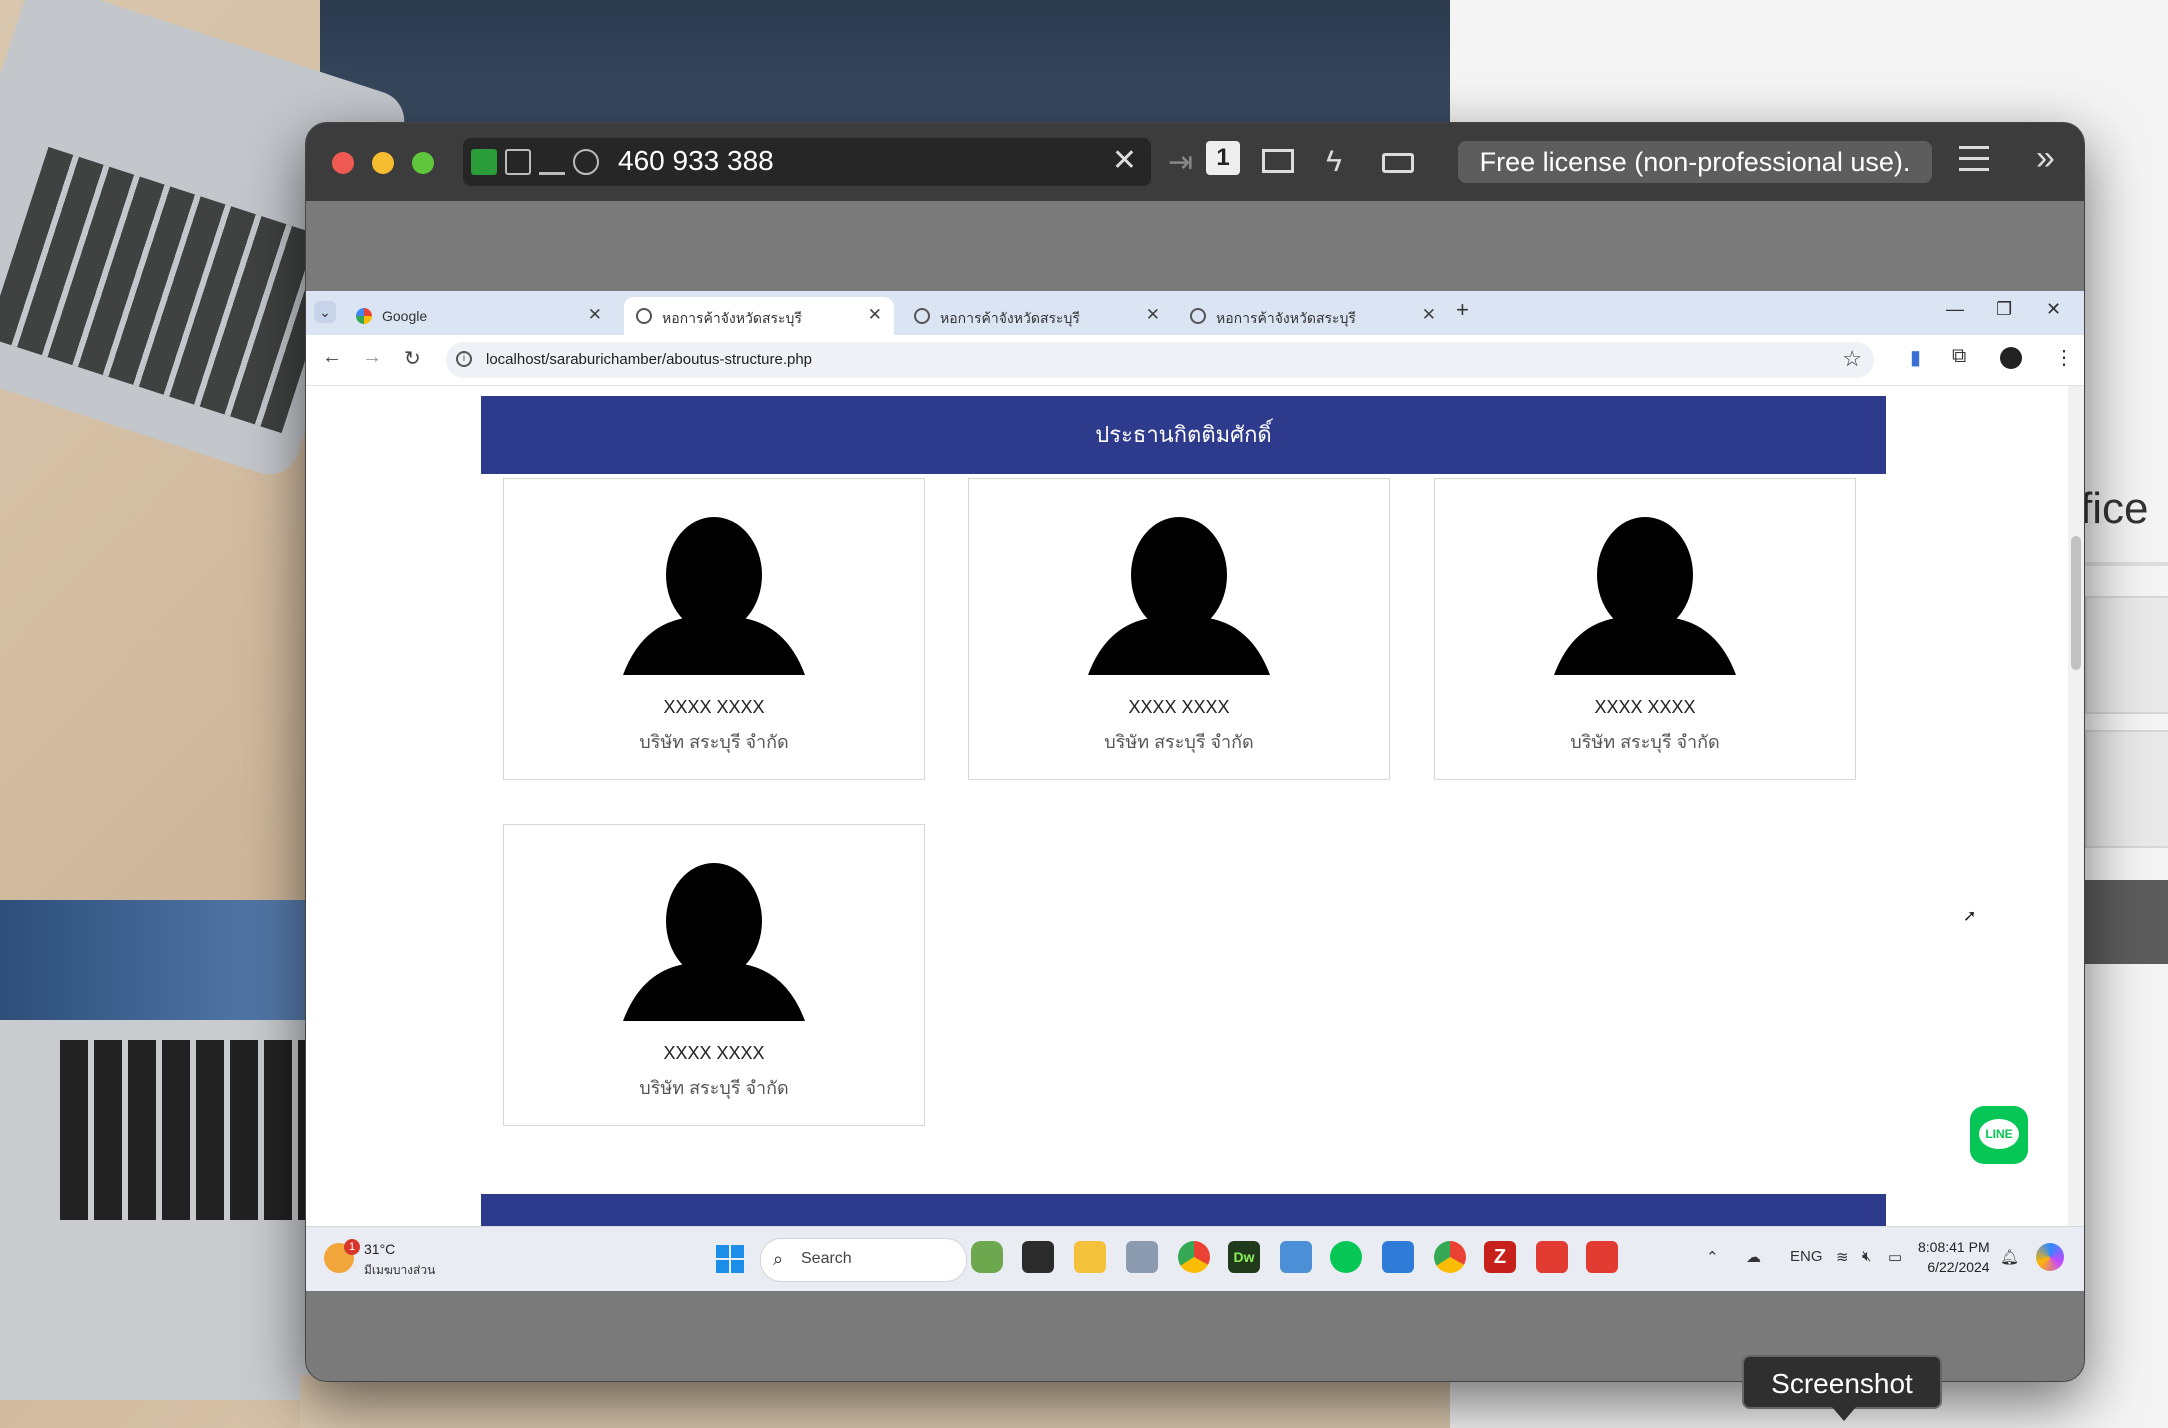  What do you see at coordinates (1500, 1257) in the screenshot?
I see `filezilla-icon: Z` at bounding box center [1500, 1257].